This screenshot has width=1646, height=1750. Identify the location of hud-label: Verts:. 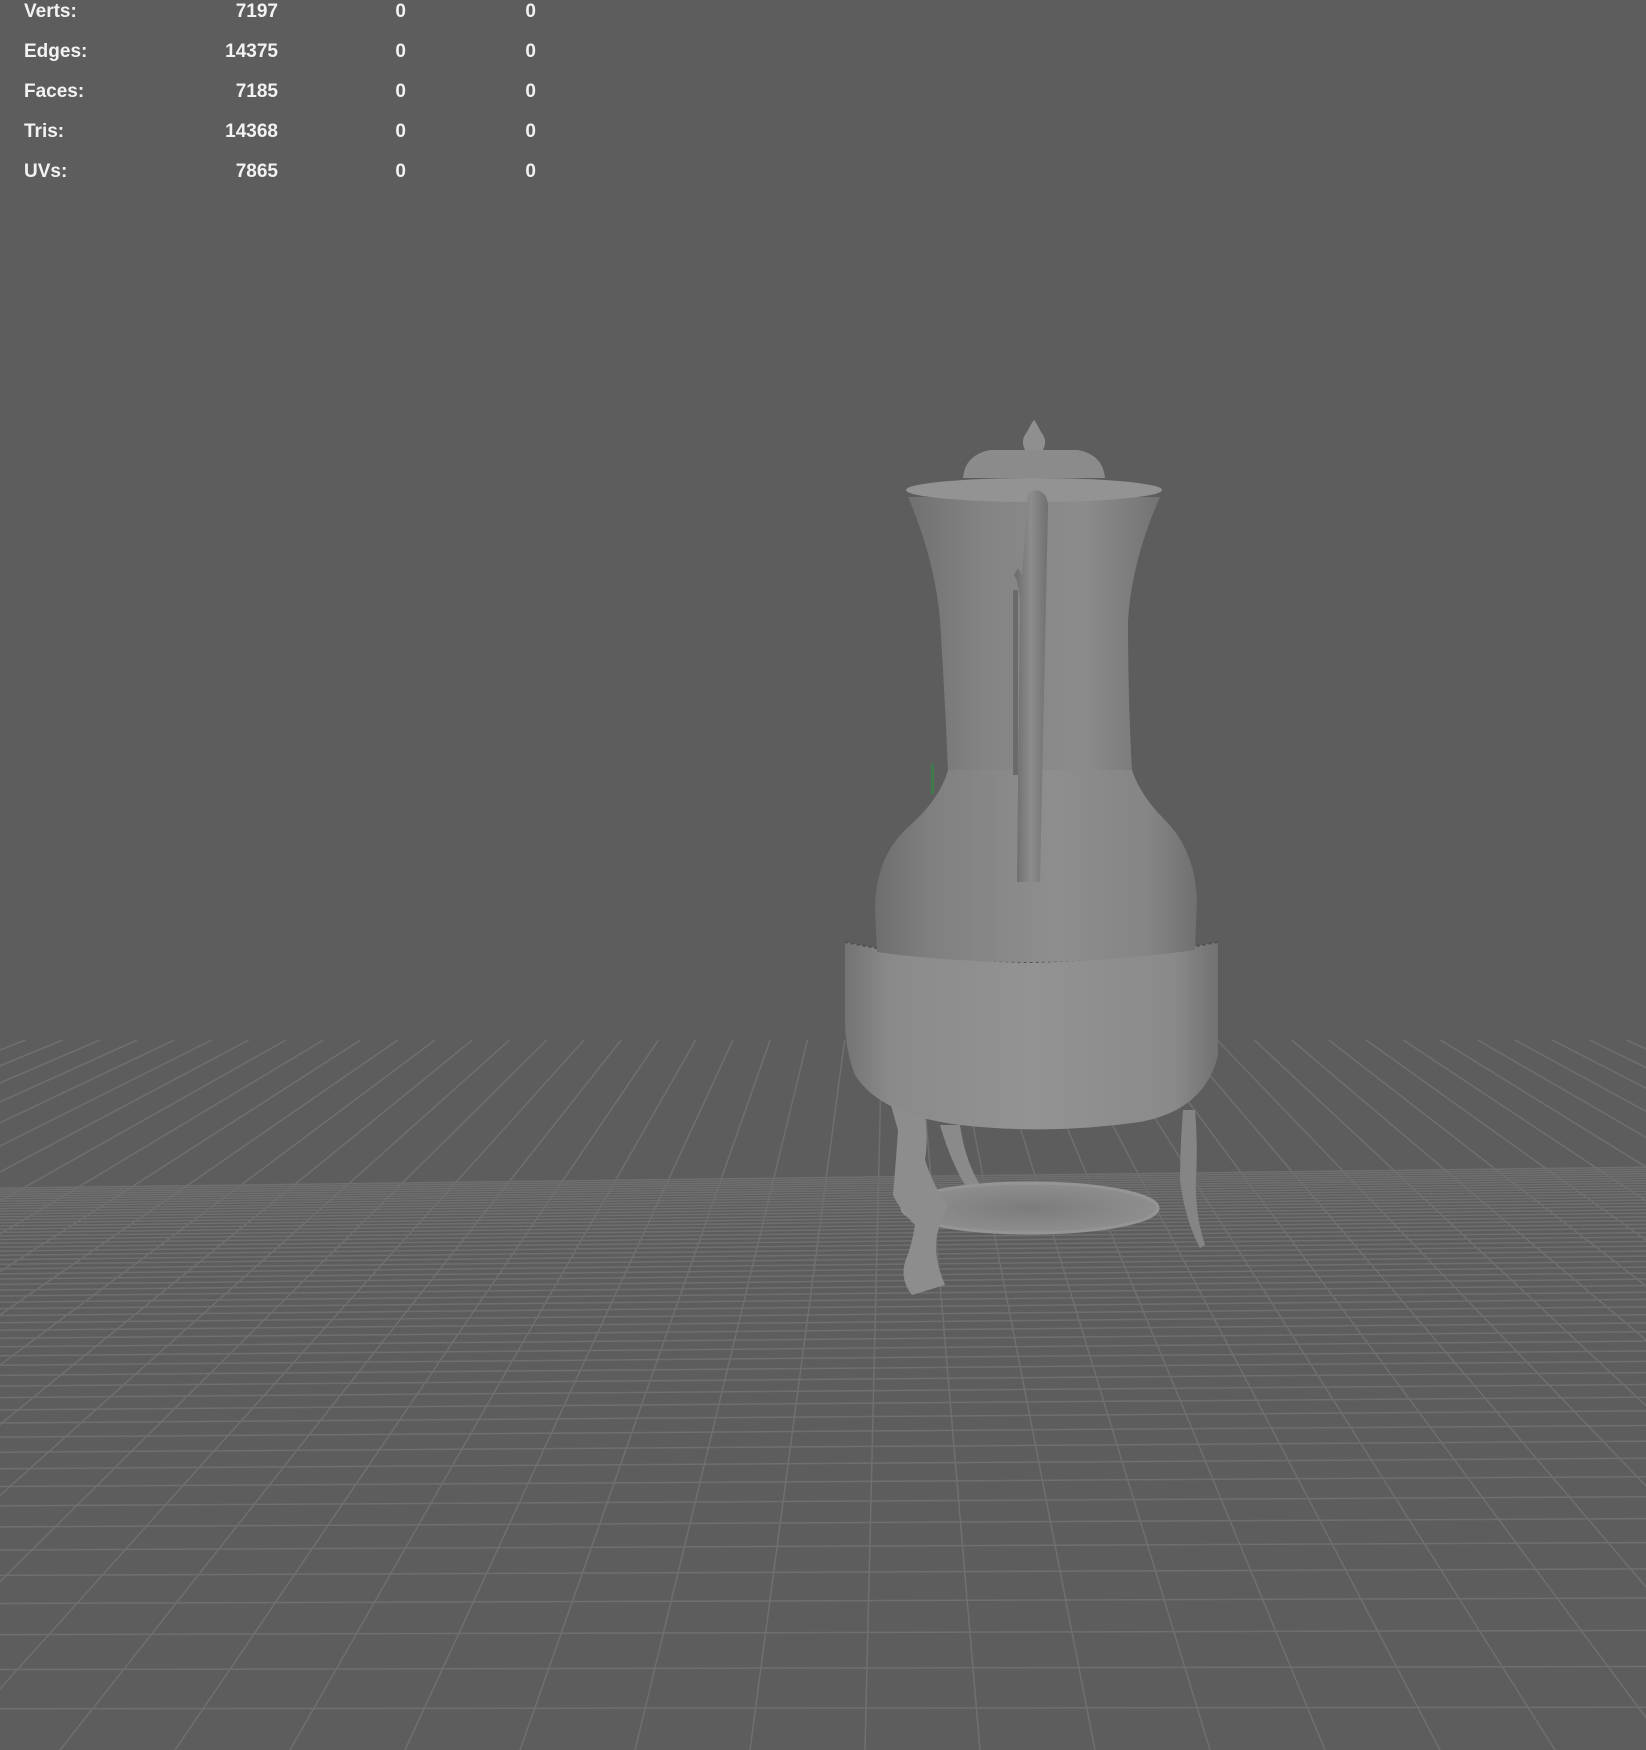
(50, 11).